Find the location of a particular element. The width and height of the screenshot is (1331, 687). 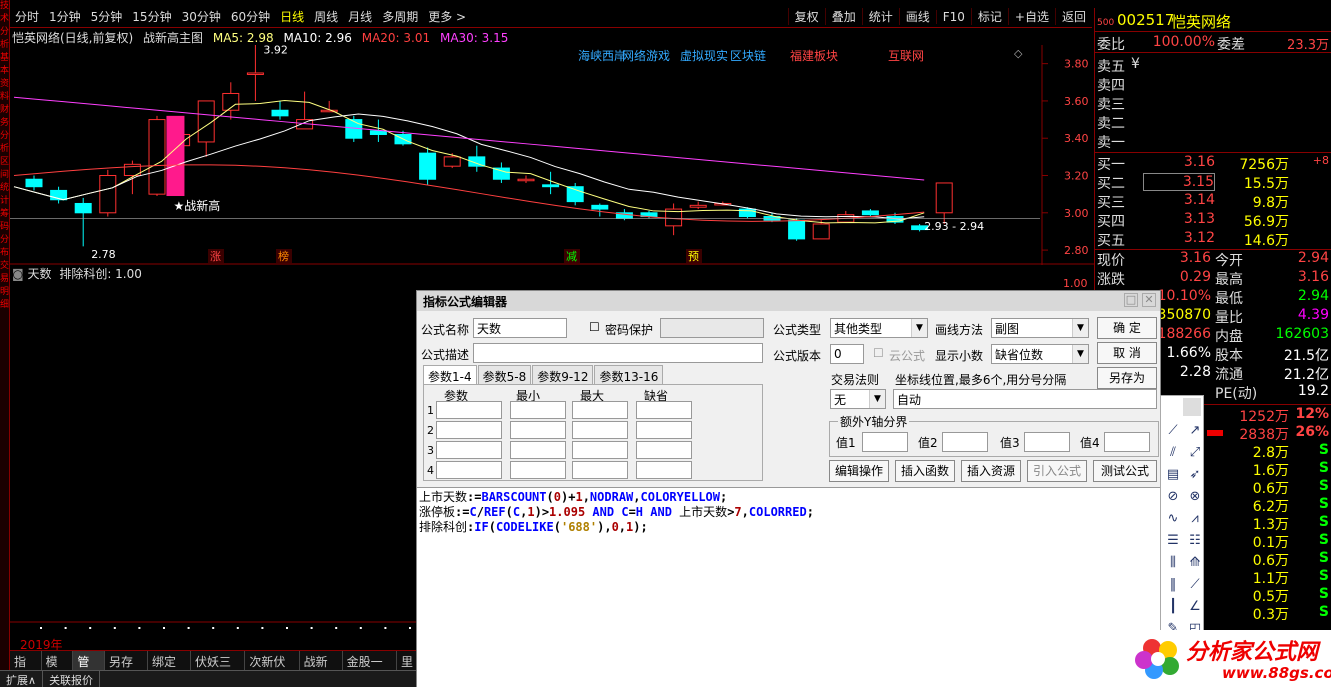

event-marker: 涨 is located at coordinates (215, 256).